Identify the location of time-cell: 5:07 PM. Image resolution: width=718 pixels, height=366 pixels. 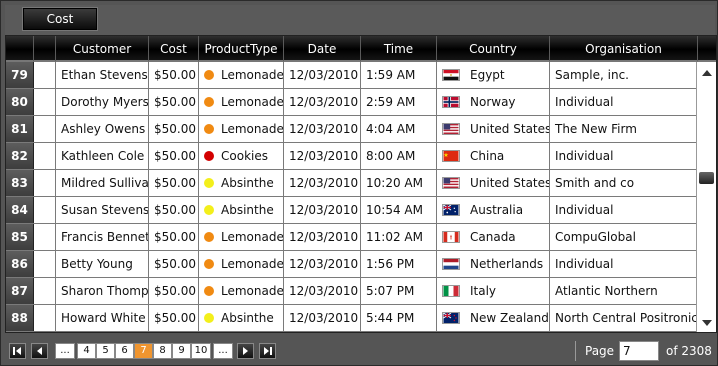
(399, 291).